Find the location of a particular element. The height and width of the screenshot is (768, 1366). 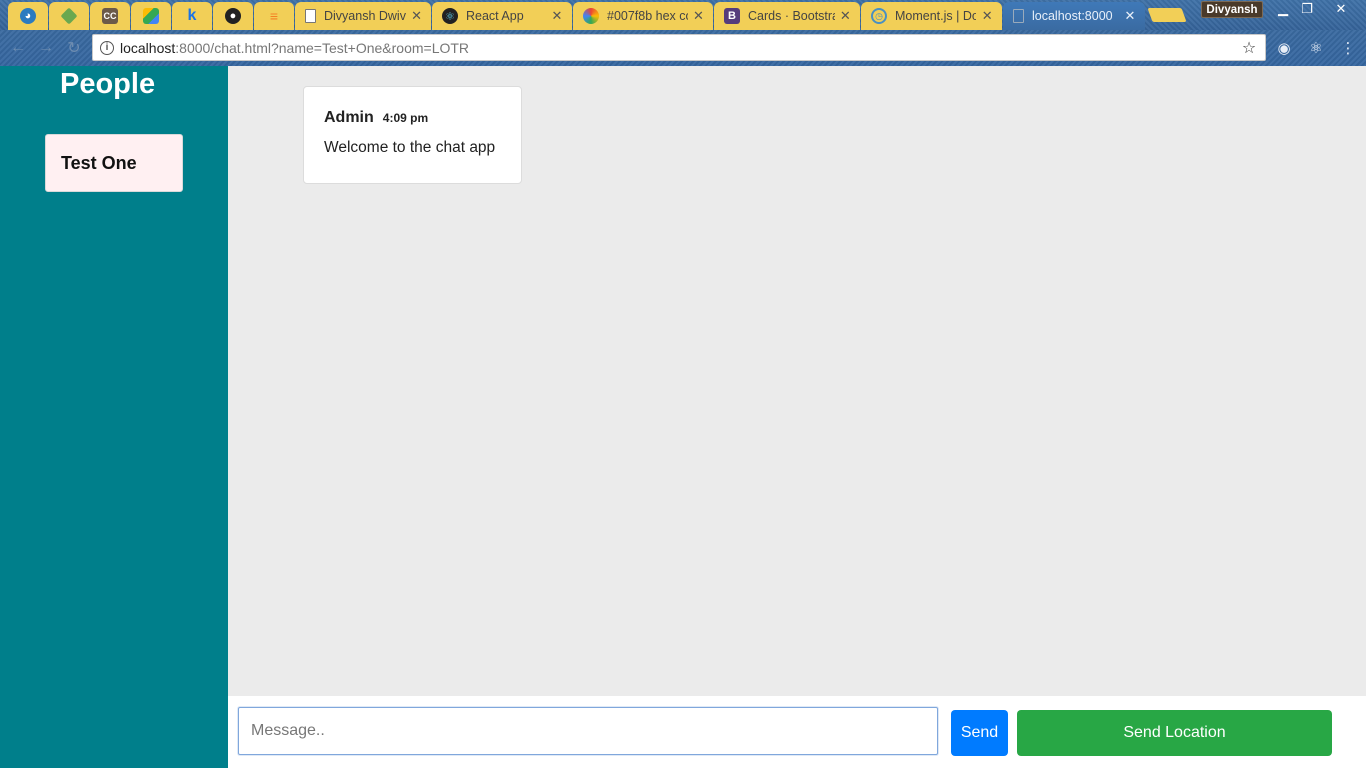

github-icon: ● is located at coordinates (233, 16).